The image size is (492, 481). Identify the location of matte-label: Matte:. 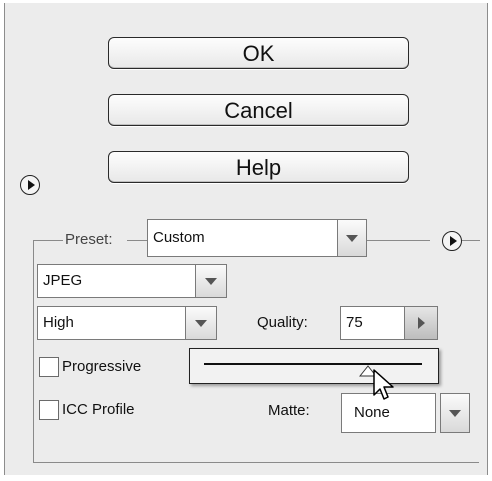
(289, 410).